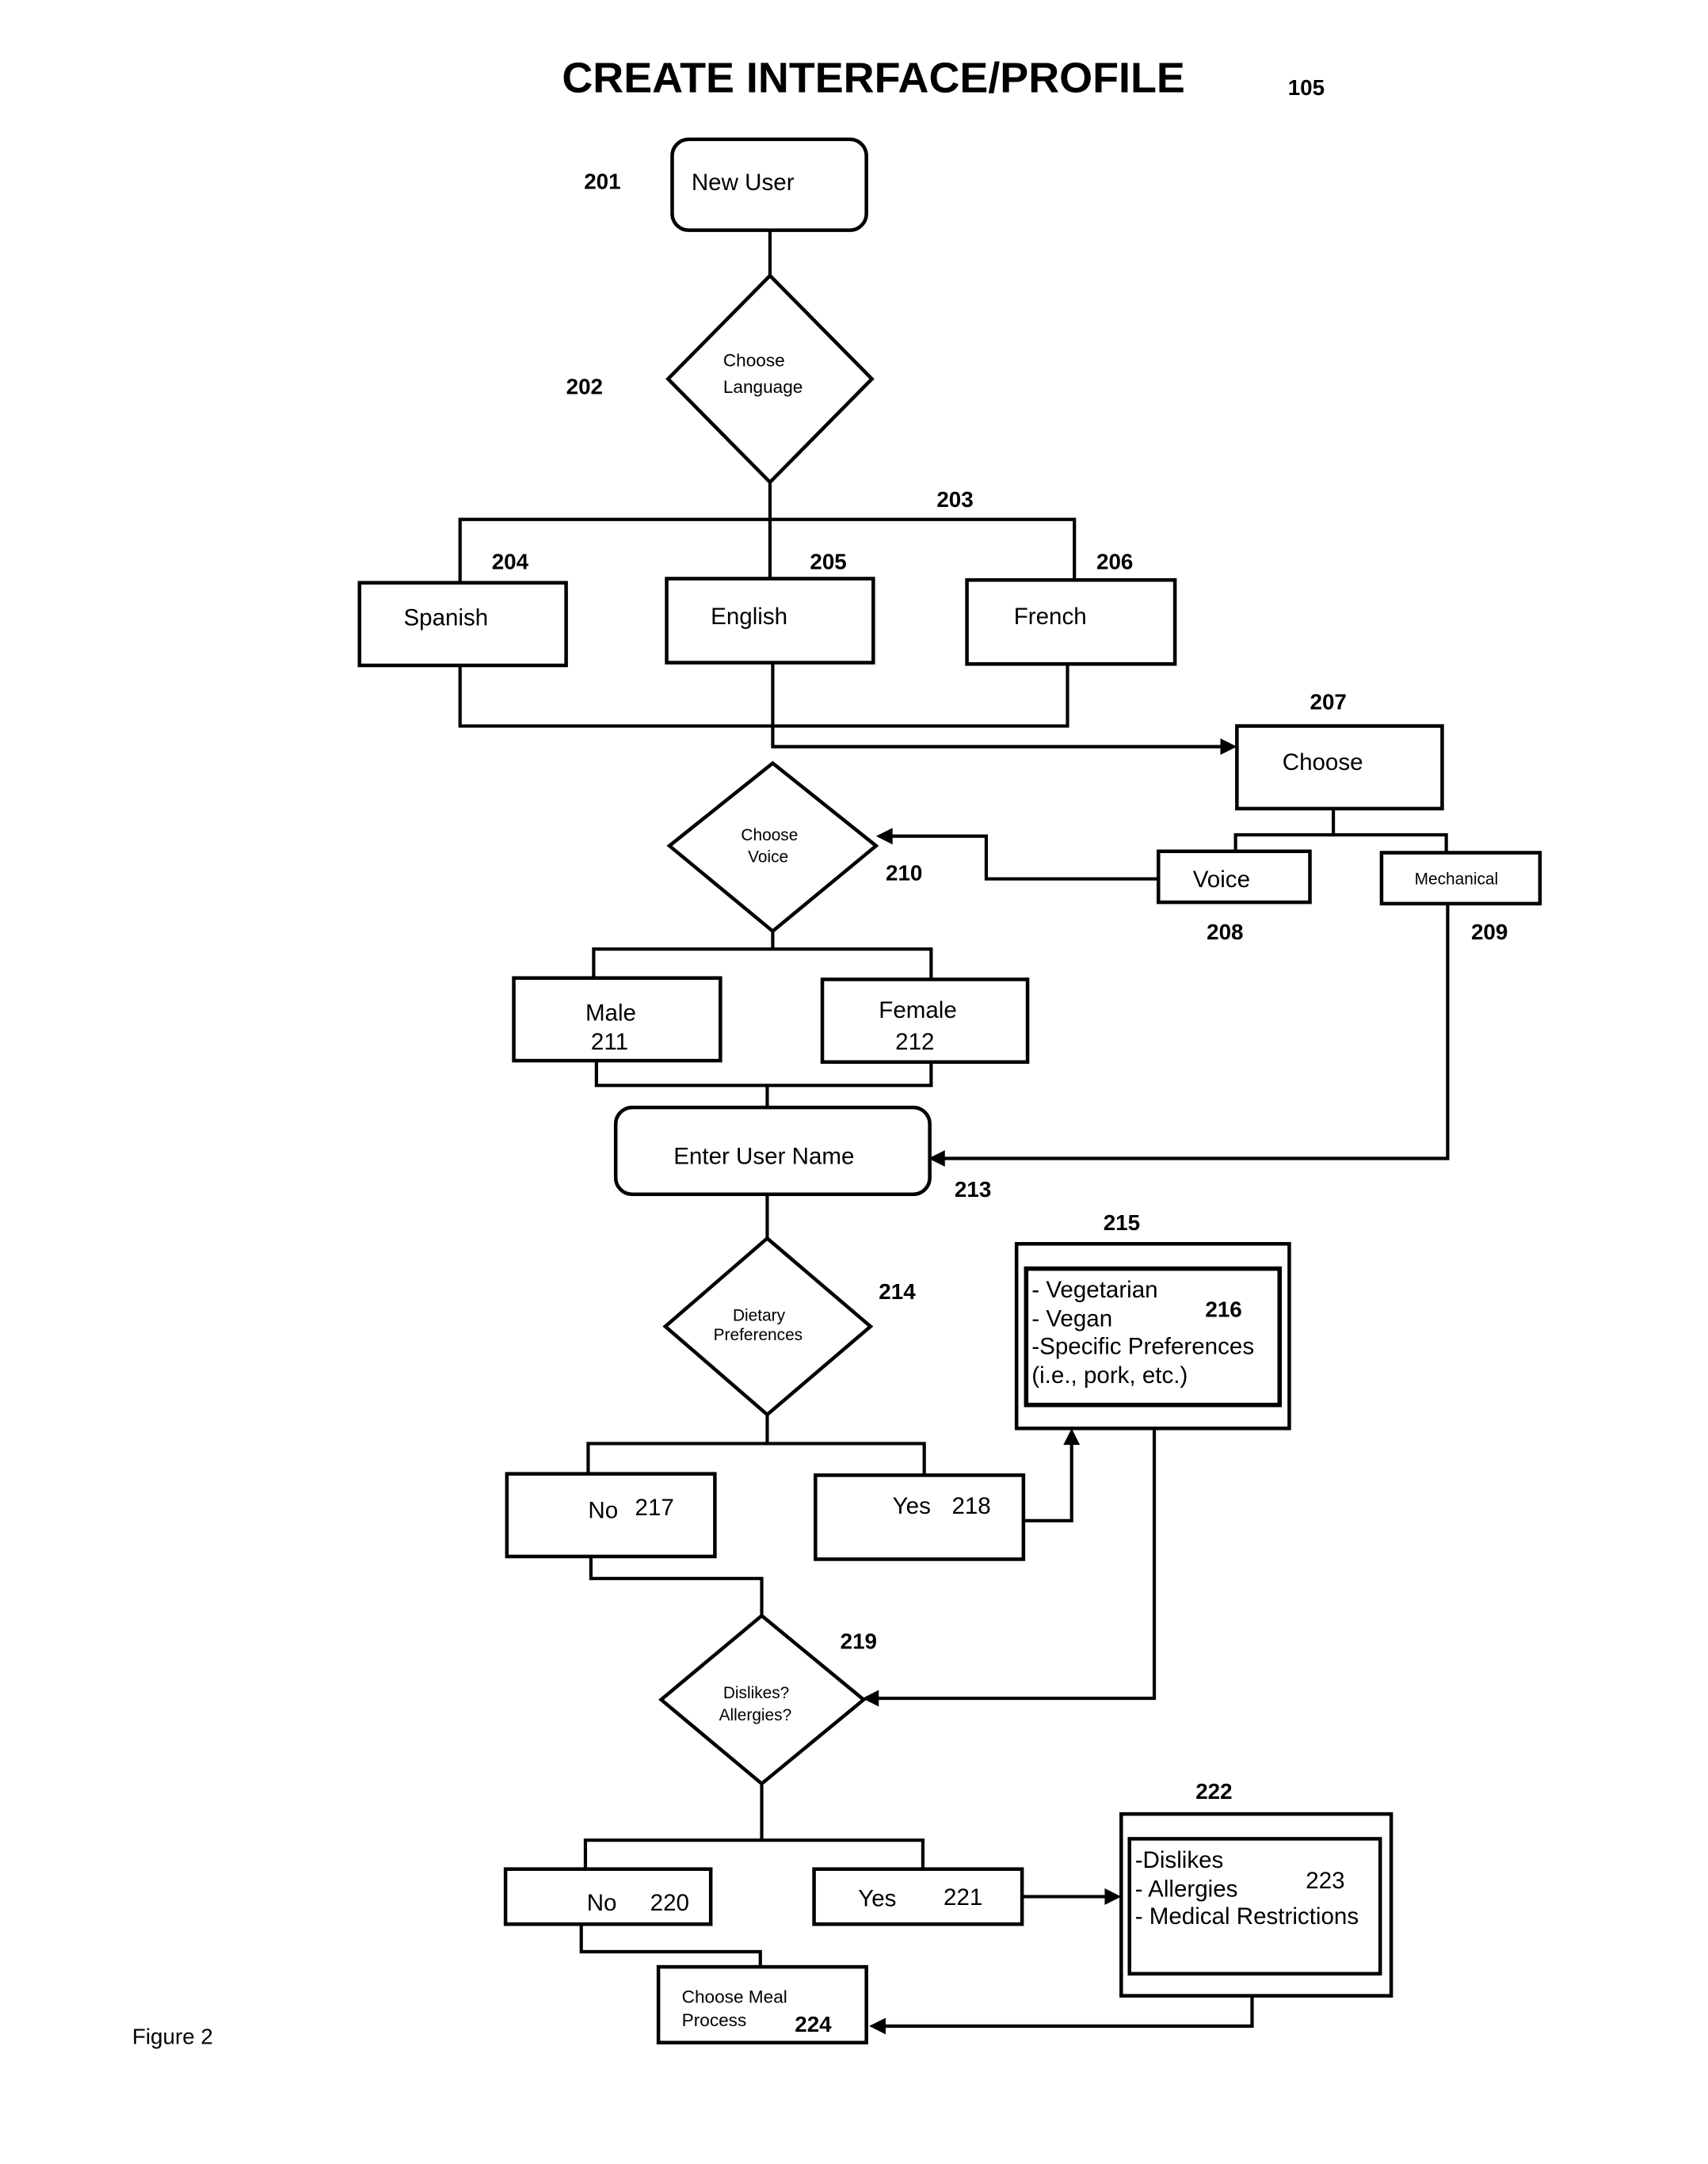  What do you see at coordinates (511, 561) in the screenshot?
I see `ref-number: 204` at bounding box center [511, 561].